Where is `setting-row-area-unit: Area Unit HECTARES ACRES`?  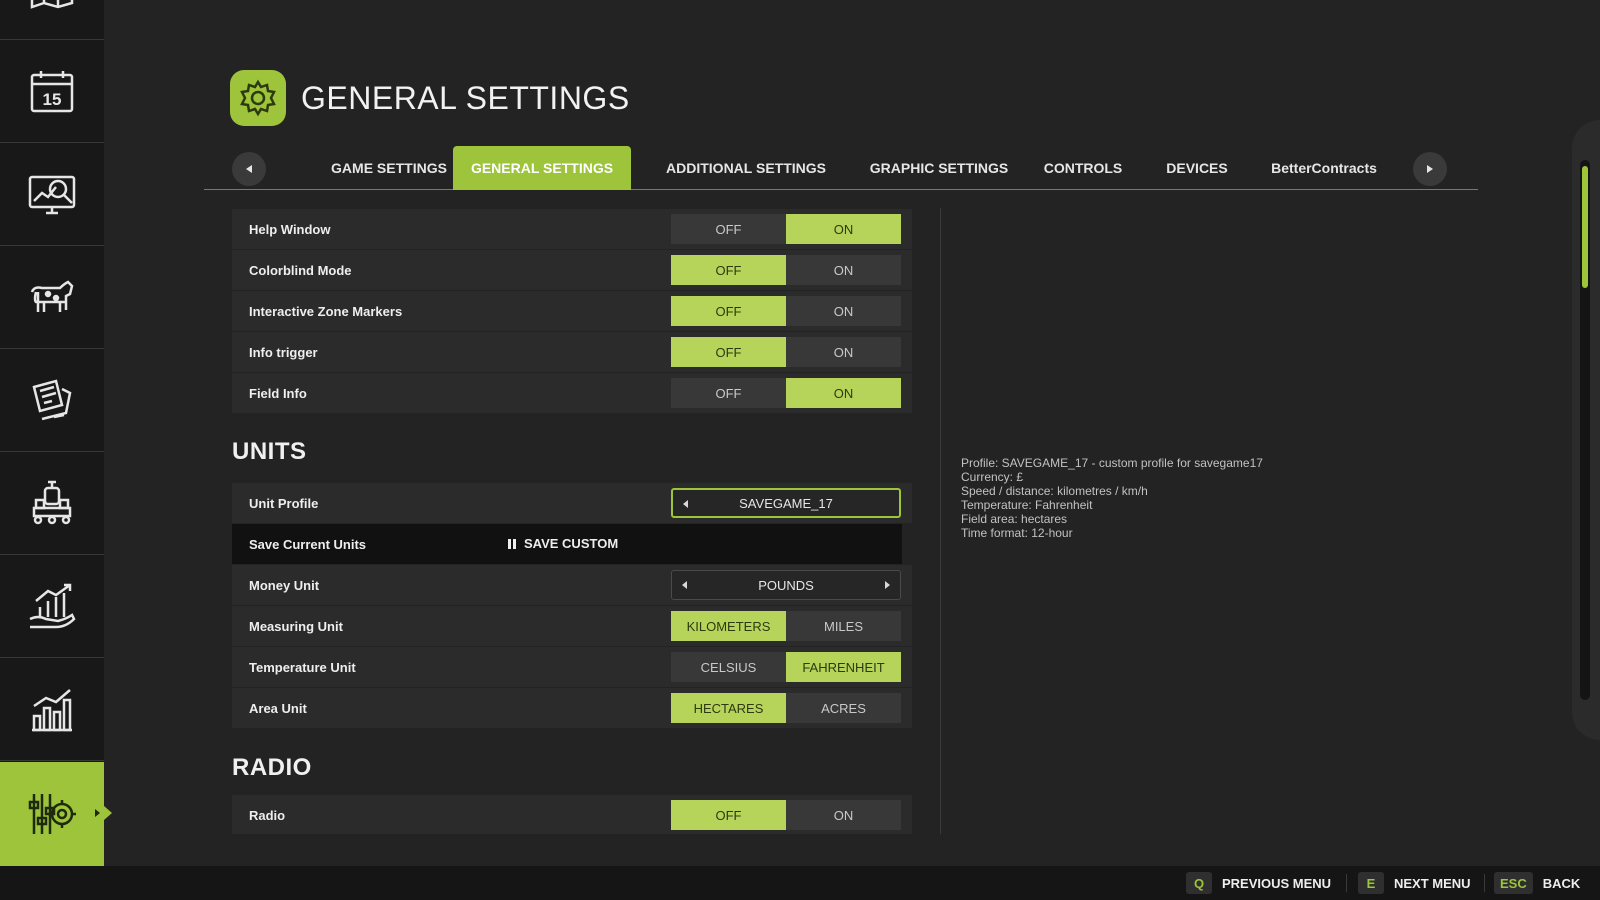
setting-row-area-unit: Area Unit HECTARES ACRES is located at coordinates (572, 708).